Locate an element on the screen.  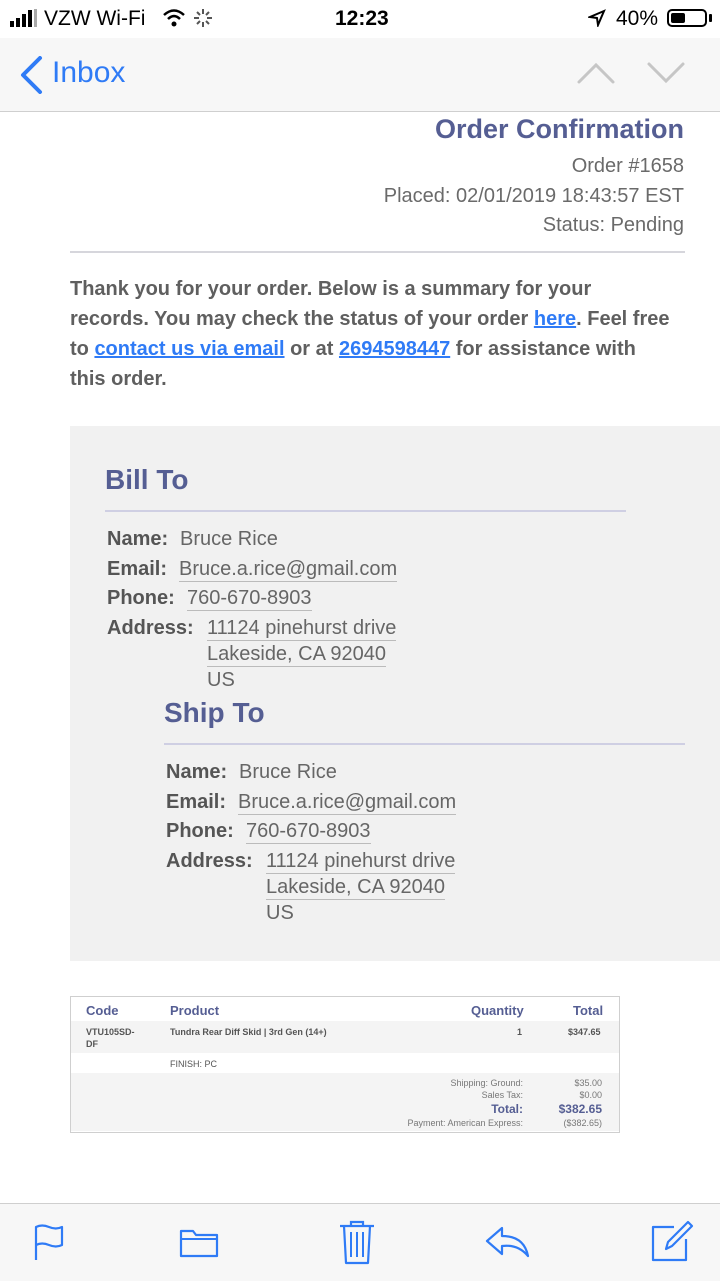
order-number: Order #1658 is located at coordinates (627, 166).